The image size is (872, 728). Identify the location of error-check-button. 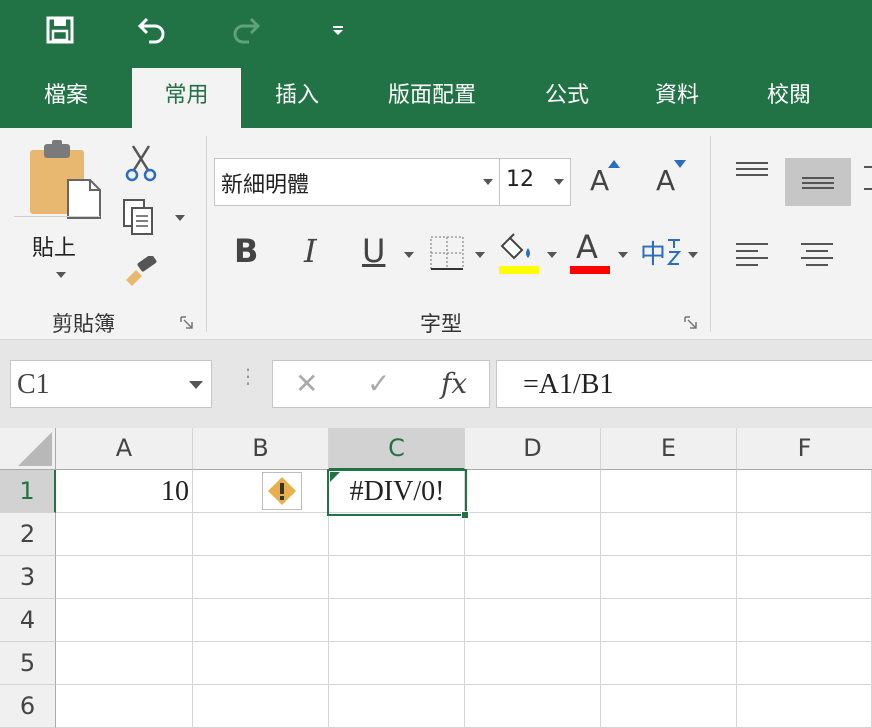
(282, 491).